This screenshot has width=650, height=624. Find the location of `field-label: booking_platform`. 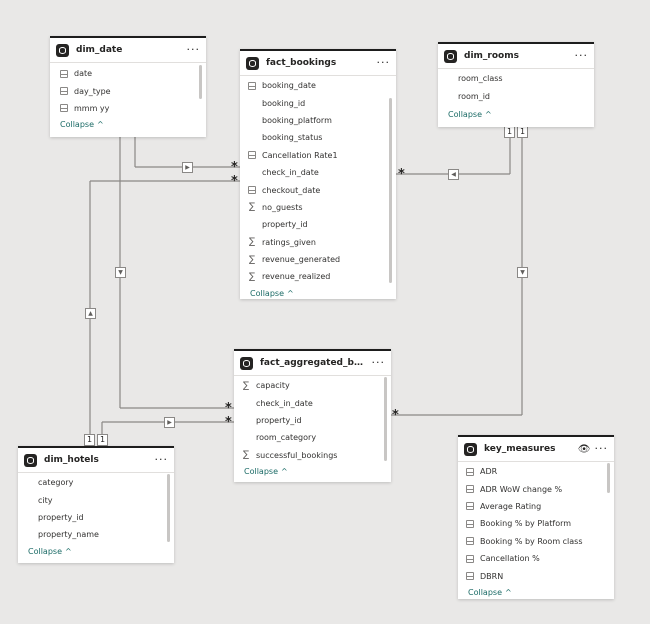

field-label: booking_platform is located at coordinates (297, 120).